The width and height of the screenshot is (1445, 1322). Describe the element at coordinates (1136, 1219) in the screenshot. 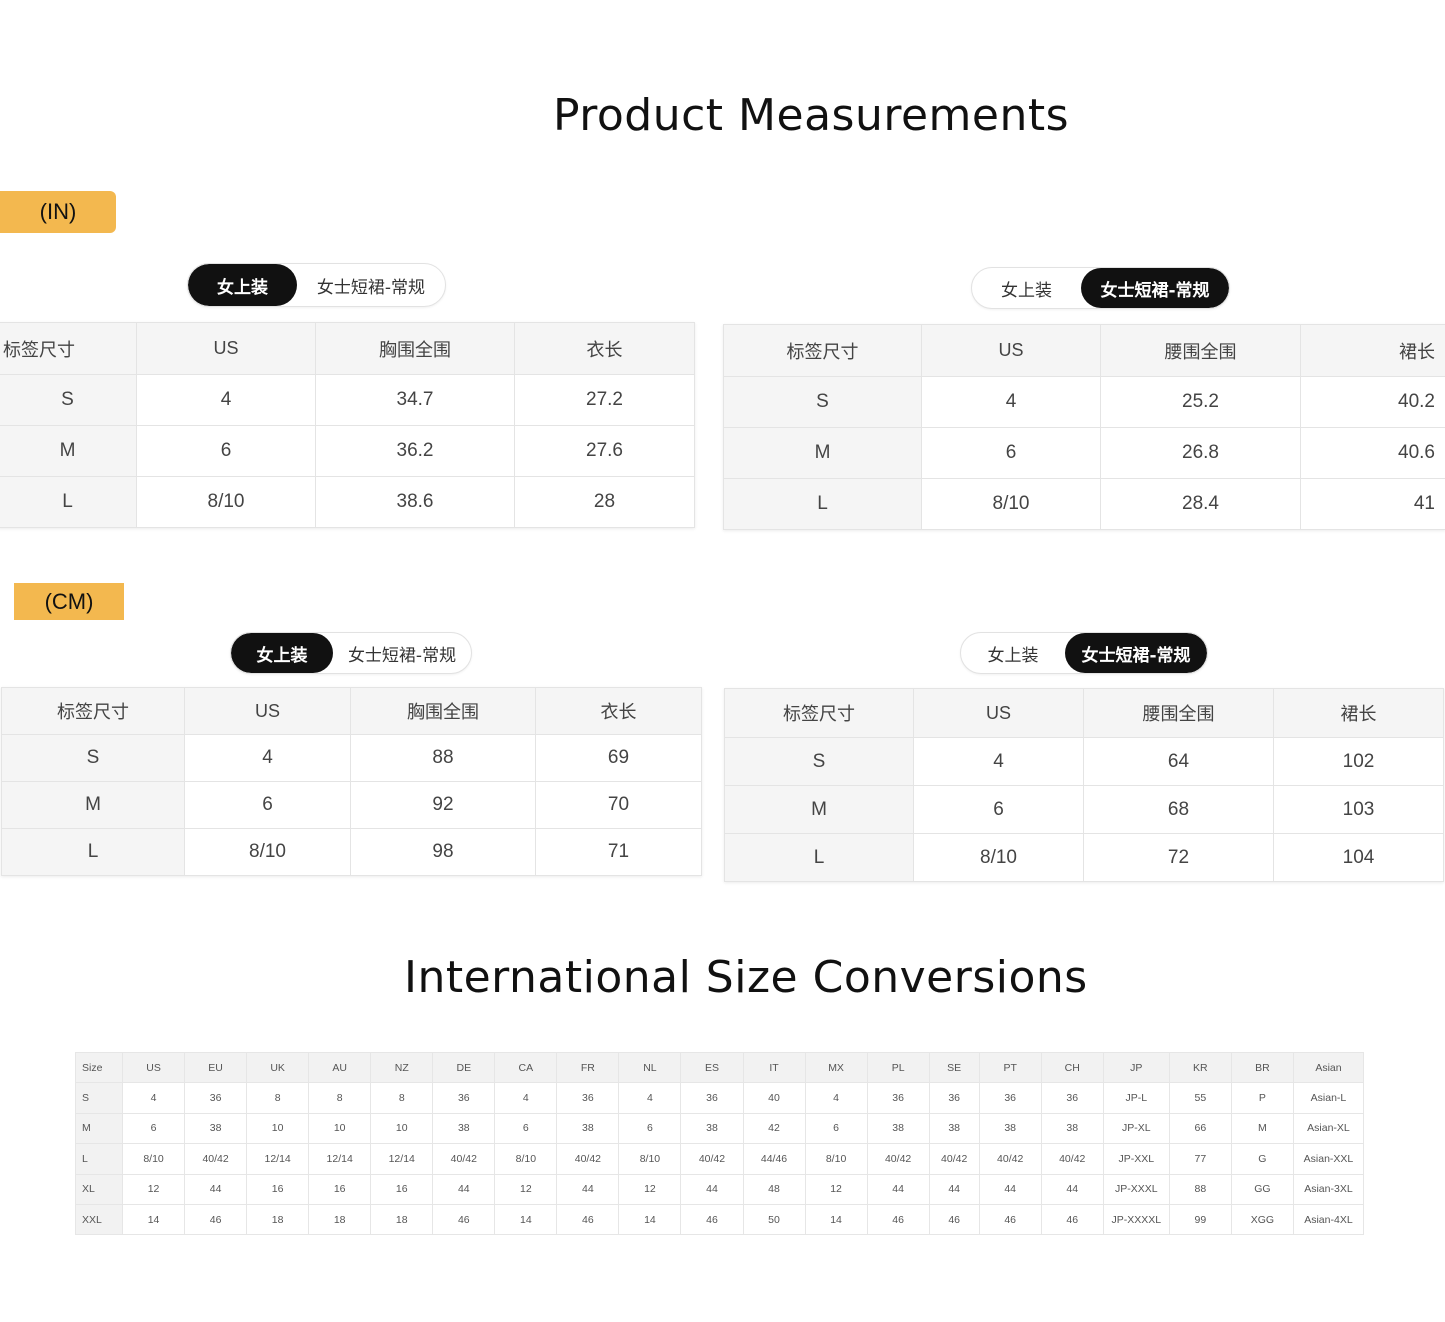

I see `table-cell: JP-XXXXL` at that location.